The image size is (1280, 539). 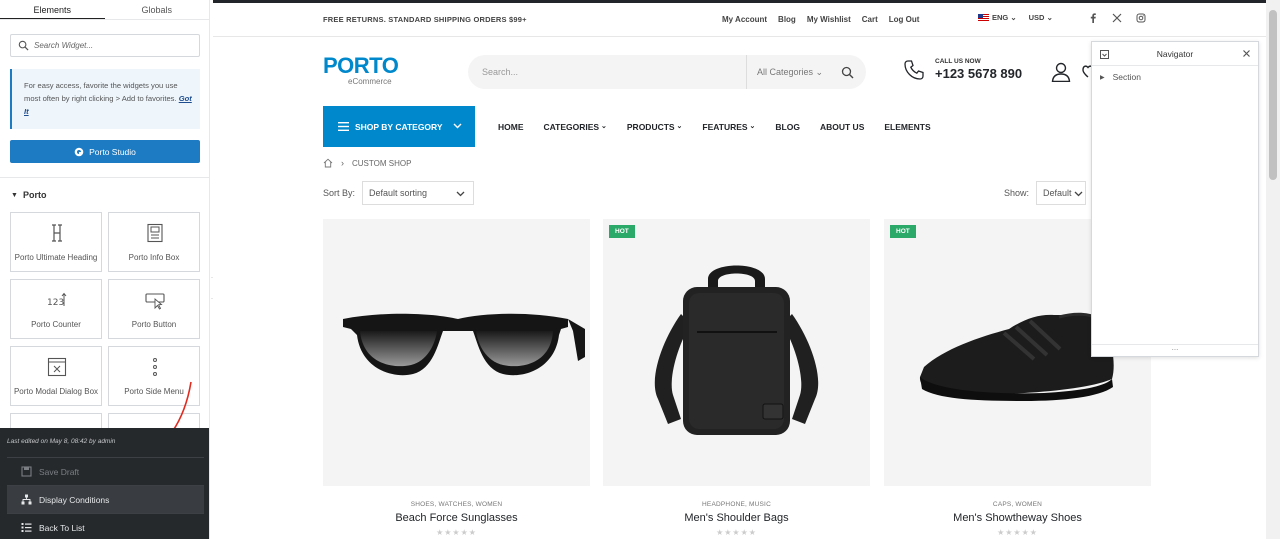 I want to click on display-conditions-button: Display Conditions, so click(x=105, y=499).